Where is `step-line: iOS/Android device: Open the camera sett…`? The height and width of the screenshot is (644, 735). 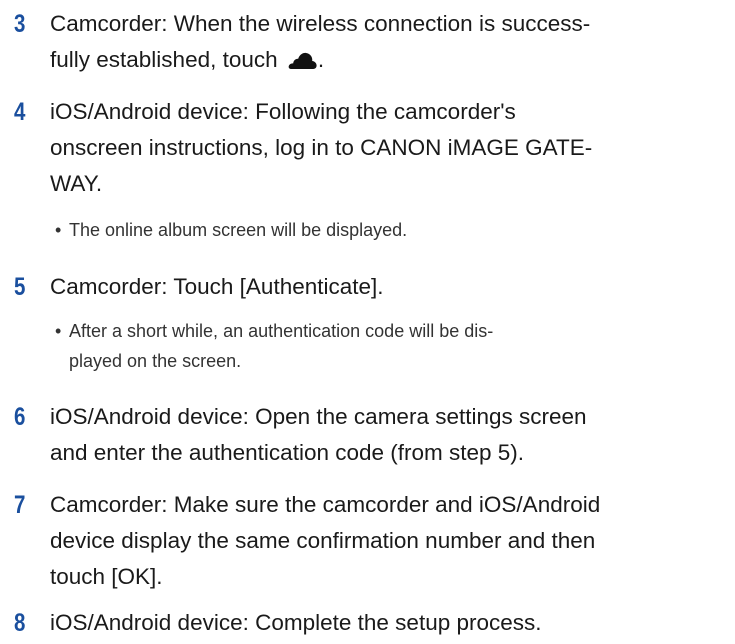
step-line: iOS/Android device: Open the camera sett… is located at coordinates (318, 416).